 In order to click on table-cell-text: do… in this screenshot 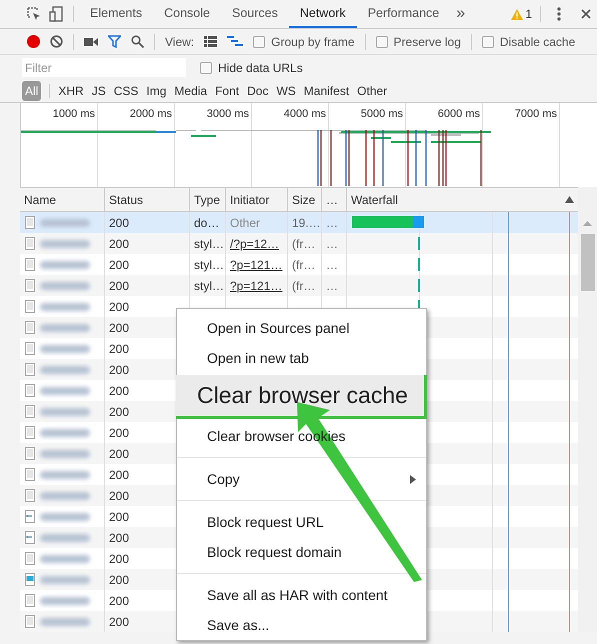, I will do `click(207, 223)`.